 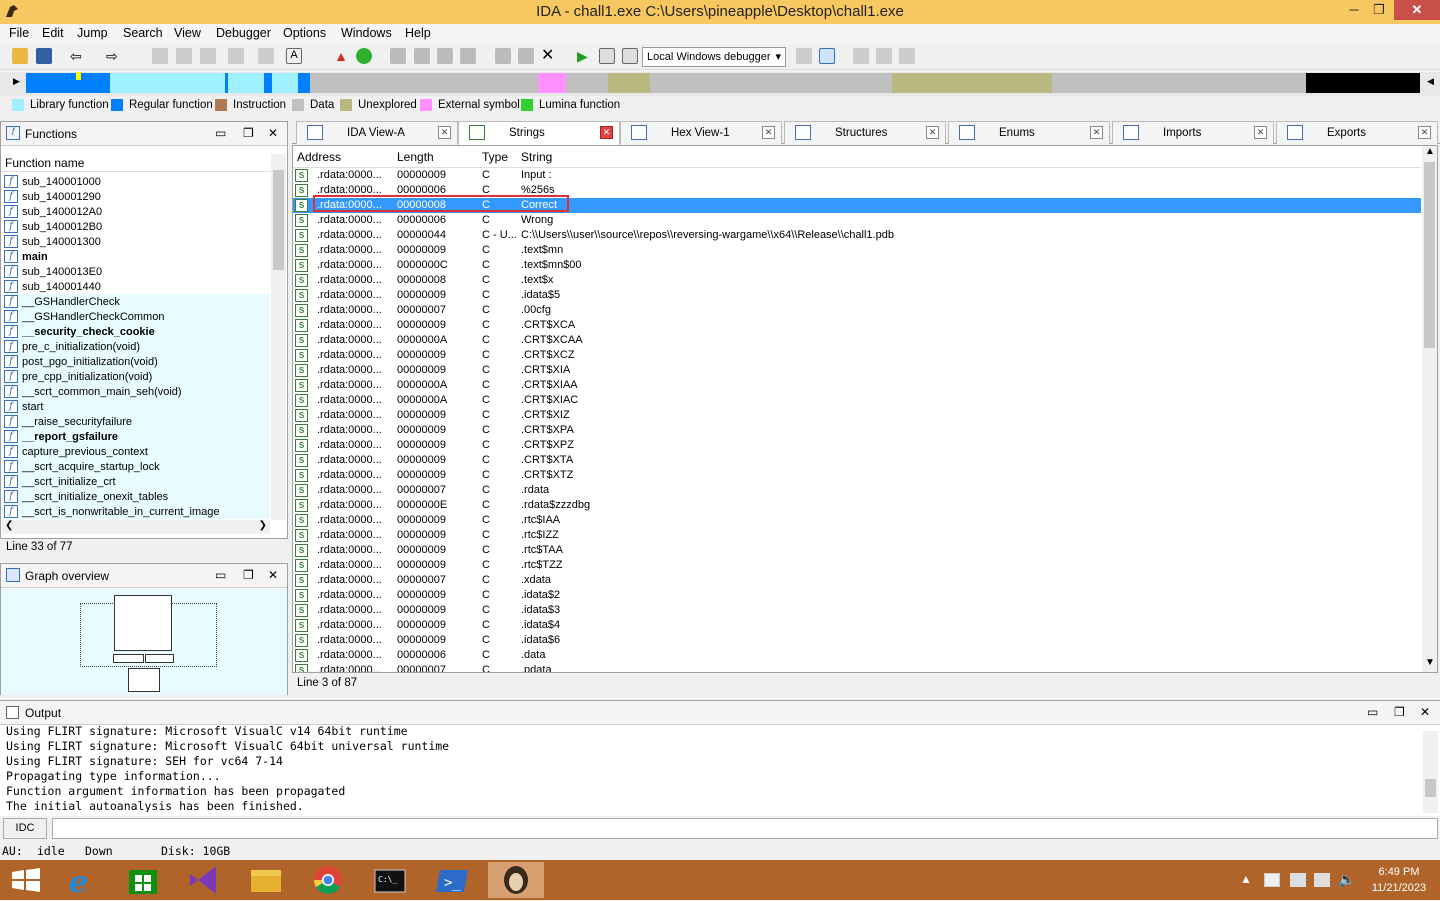 I want to click on string-row: S .rdata:0000... 0000000C C .text$mn$00, so click(x=857, y=265).